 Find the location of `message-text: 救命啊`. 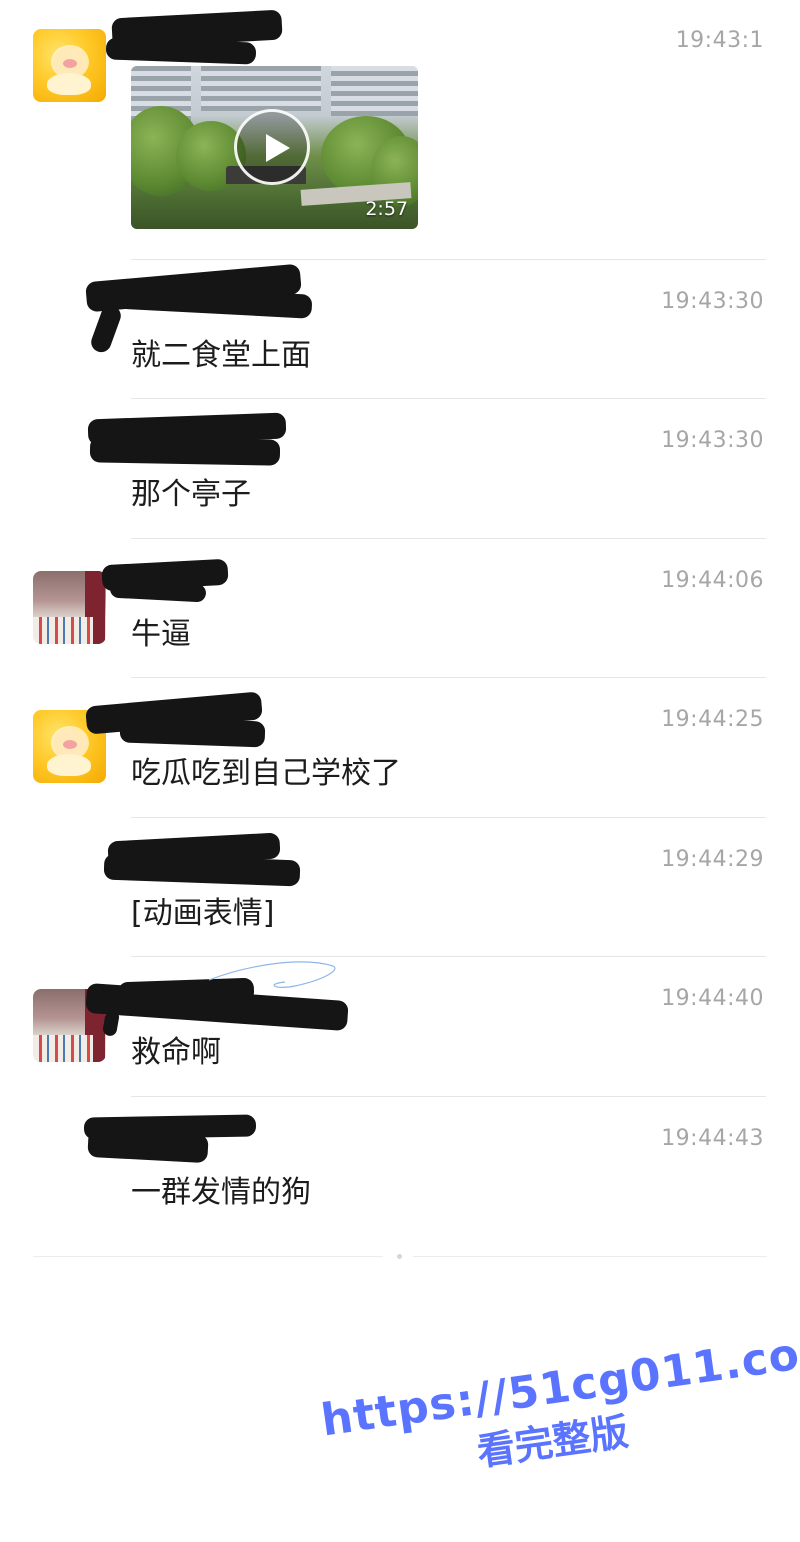

message-text: 救命啊 is located at coordinates (176, 1052).